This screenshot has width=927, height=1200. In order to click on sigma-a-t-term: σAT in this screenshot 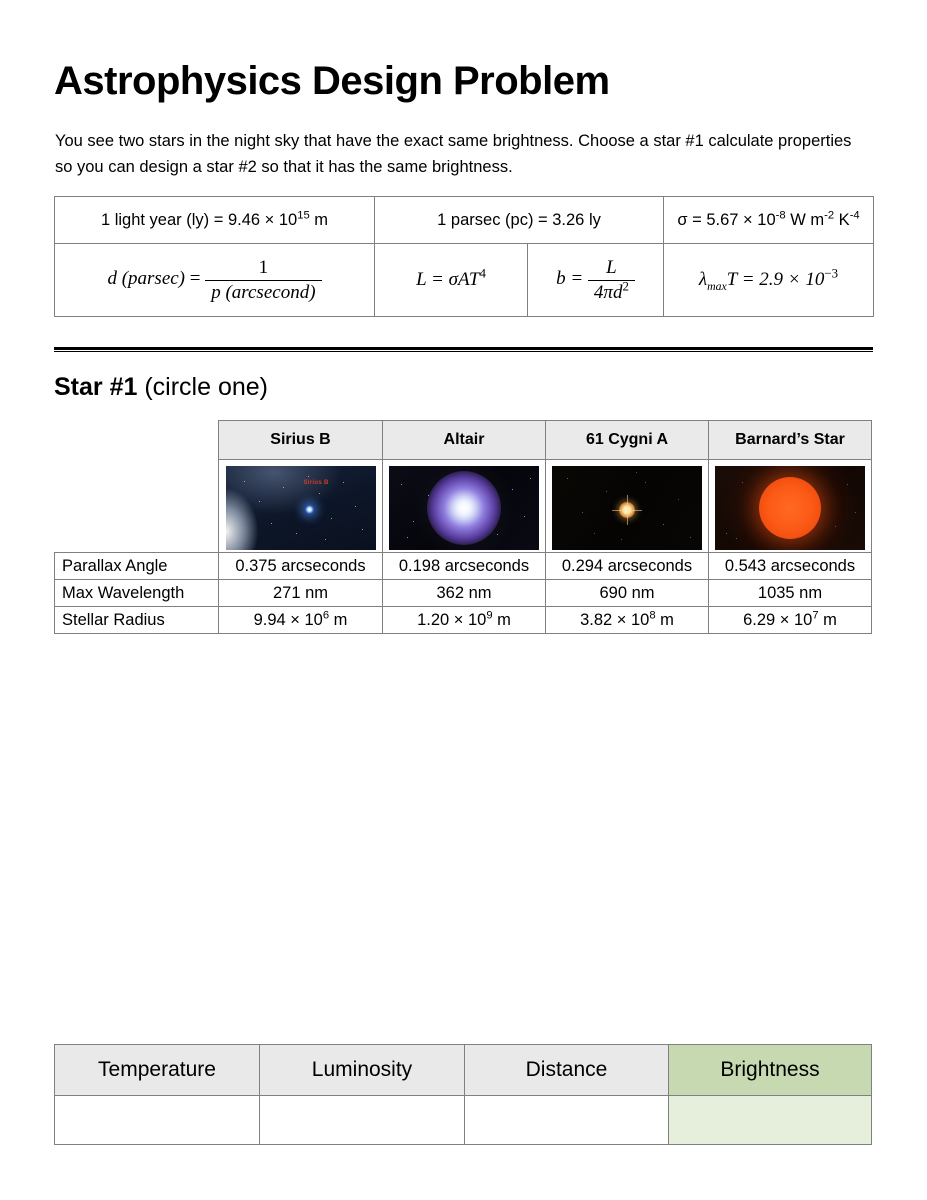, I will do `click(464, 279)`.